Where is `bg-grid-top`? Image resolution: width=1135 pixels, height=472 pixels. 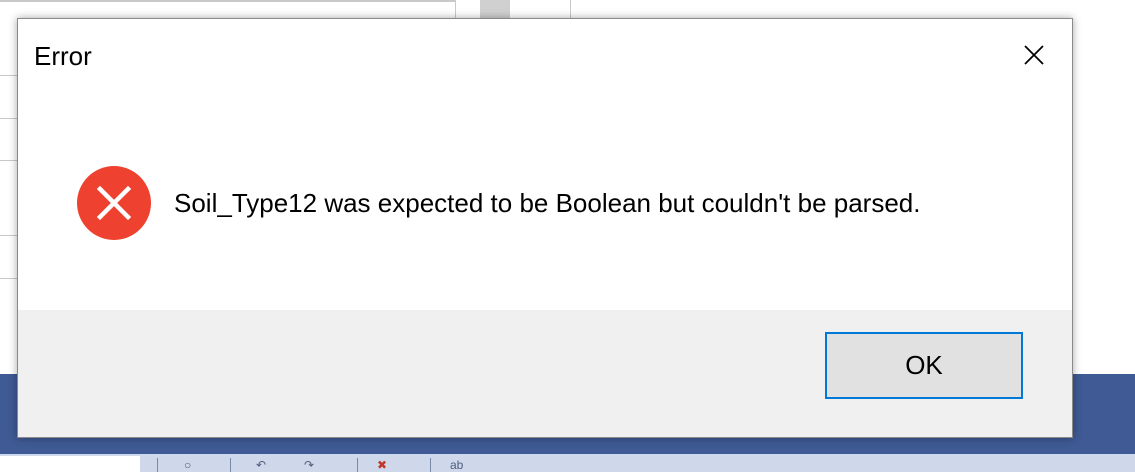
bg-grid-top is located at coordinates (228, 1).